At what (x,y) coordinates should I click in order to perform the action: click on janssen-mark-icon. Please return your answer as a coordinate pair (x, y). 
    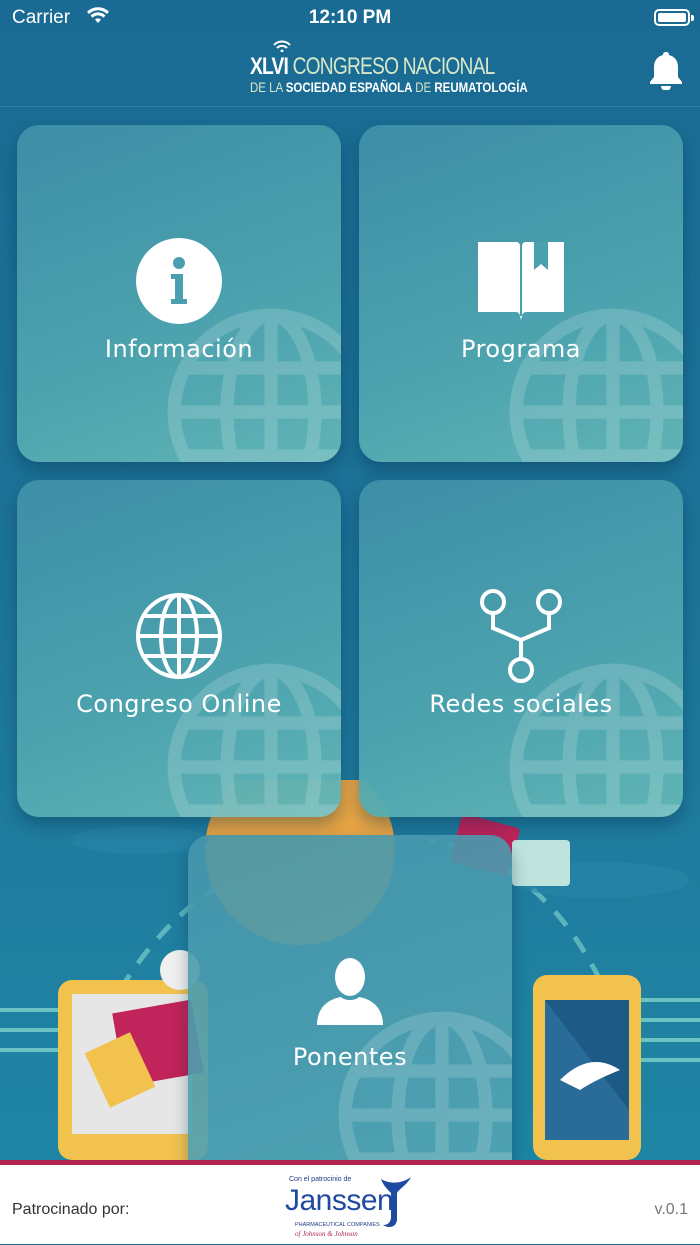
    Looking at the image, I should click on (396, 1202).